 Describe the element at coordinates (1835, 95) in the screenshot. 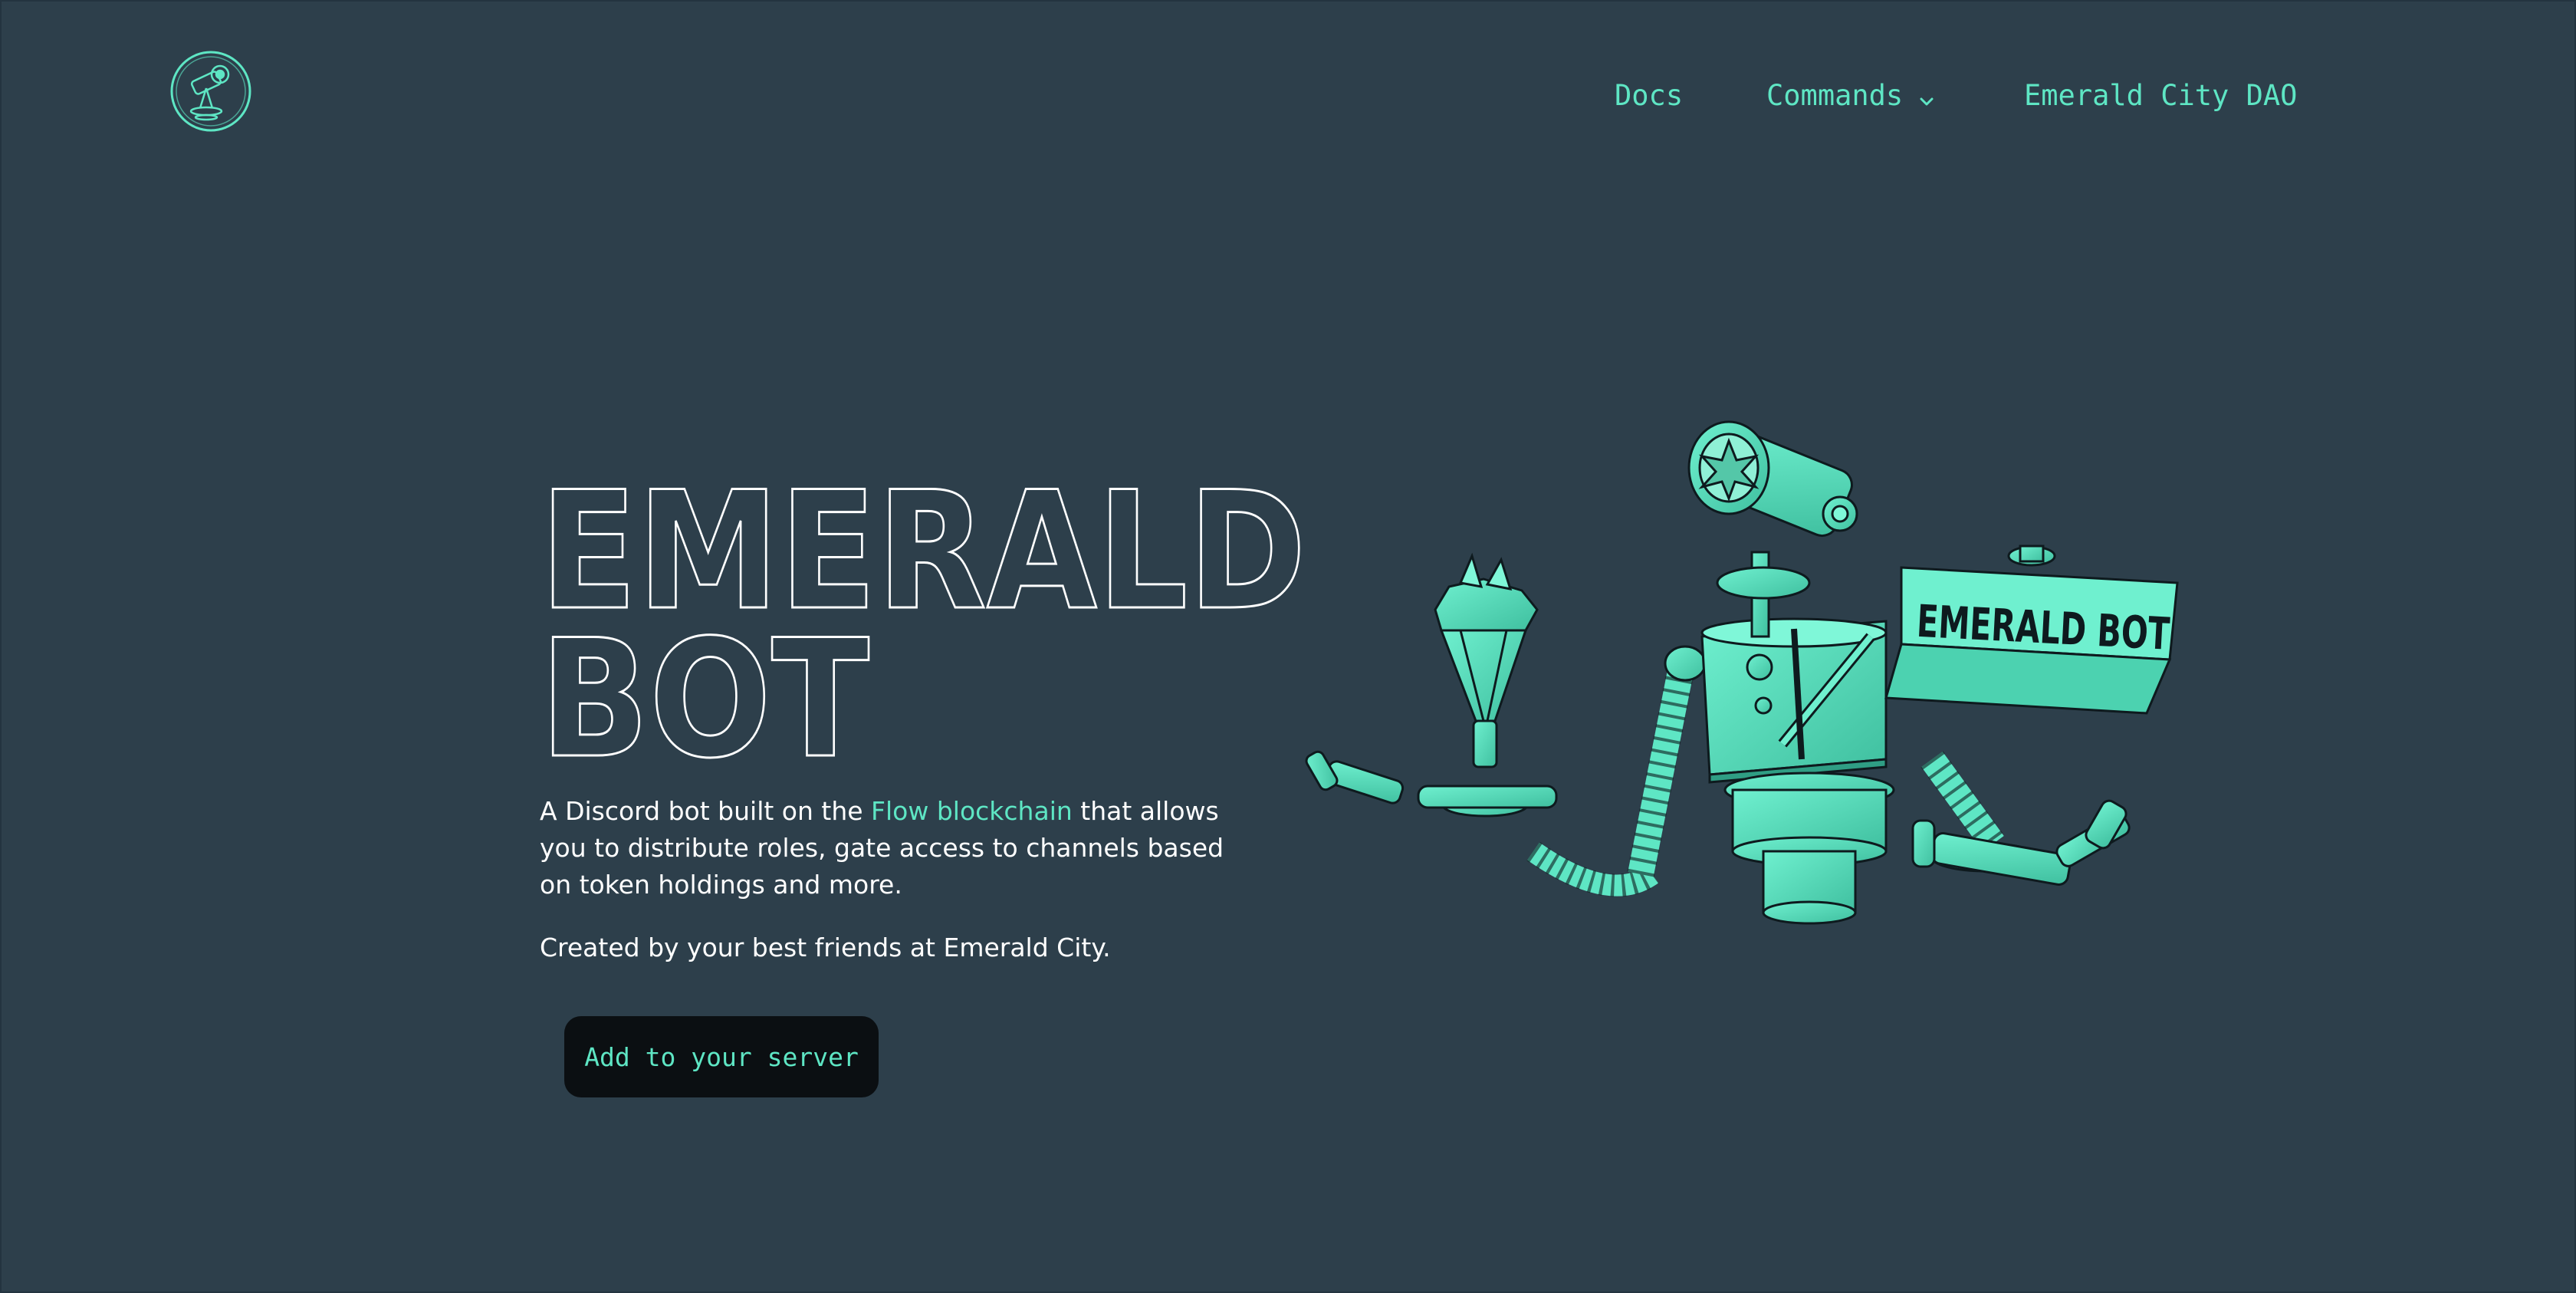

I see `nav-commands-label: Commands` at that location.